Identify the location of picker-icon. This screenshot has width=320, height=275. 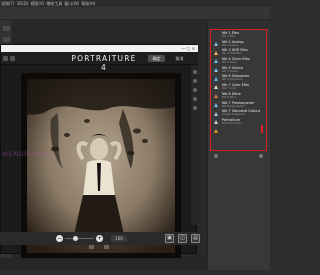
(194, 99).